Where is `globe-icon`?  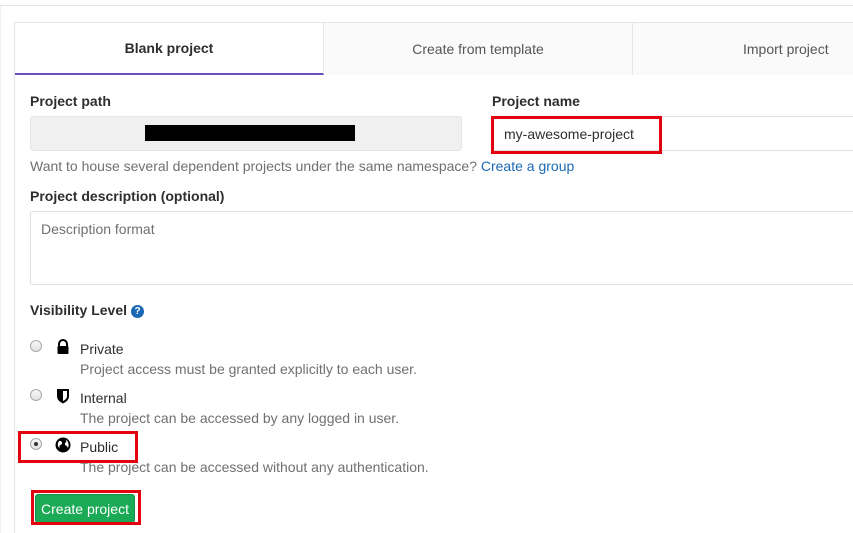 globe-icon is located at coordinates (63, 445).